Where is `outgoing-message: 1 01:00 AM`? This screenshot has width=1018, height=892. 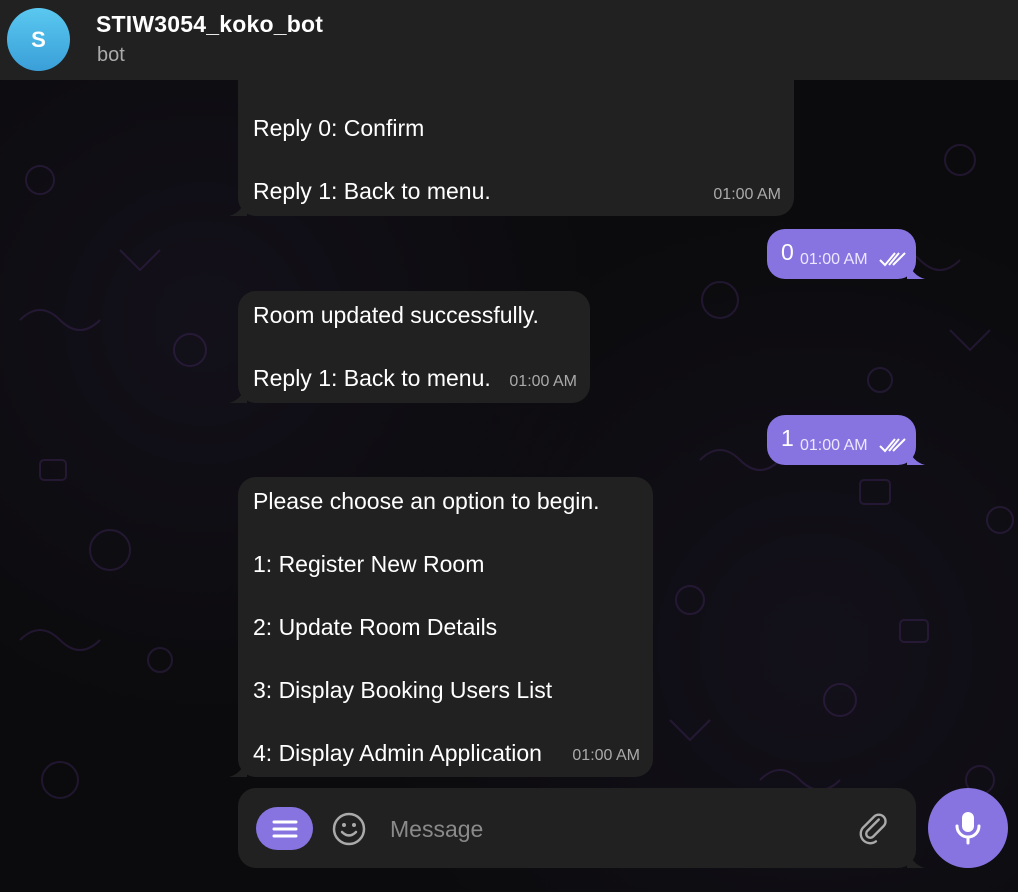 outgoing-message: 1 01:00 AM is located at coordinates (841, 440).